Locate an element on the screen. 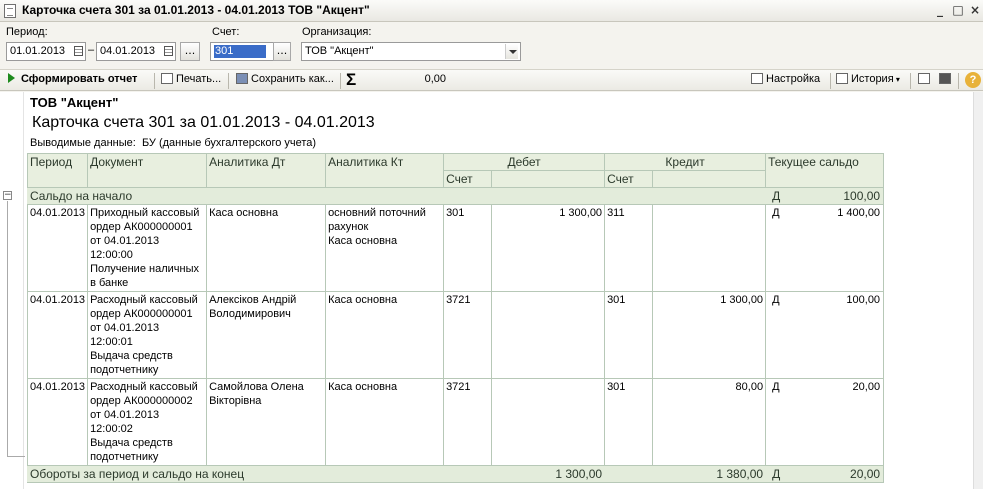 This screenshot has height=489, width=983. header-analytics-dt: Аналитика Дт is located at coordinates (266, 170).